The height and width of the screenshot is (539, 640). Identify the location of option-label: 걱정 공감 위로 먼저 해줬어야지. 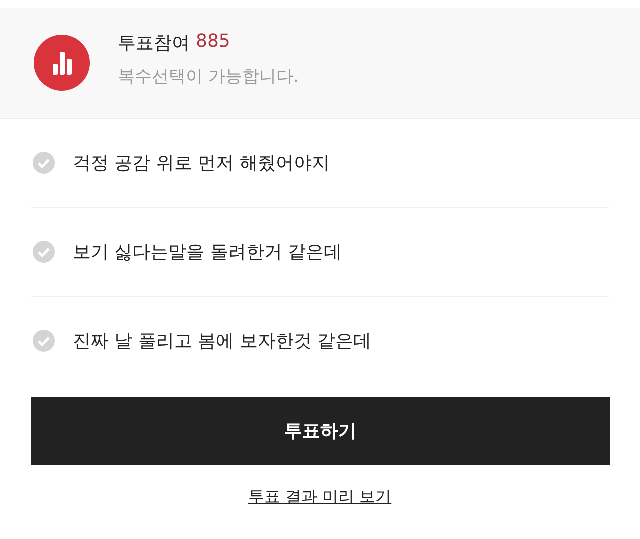
(201, 163).